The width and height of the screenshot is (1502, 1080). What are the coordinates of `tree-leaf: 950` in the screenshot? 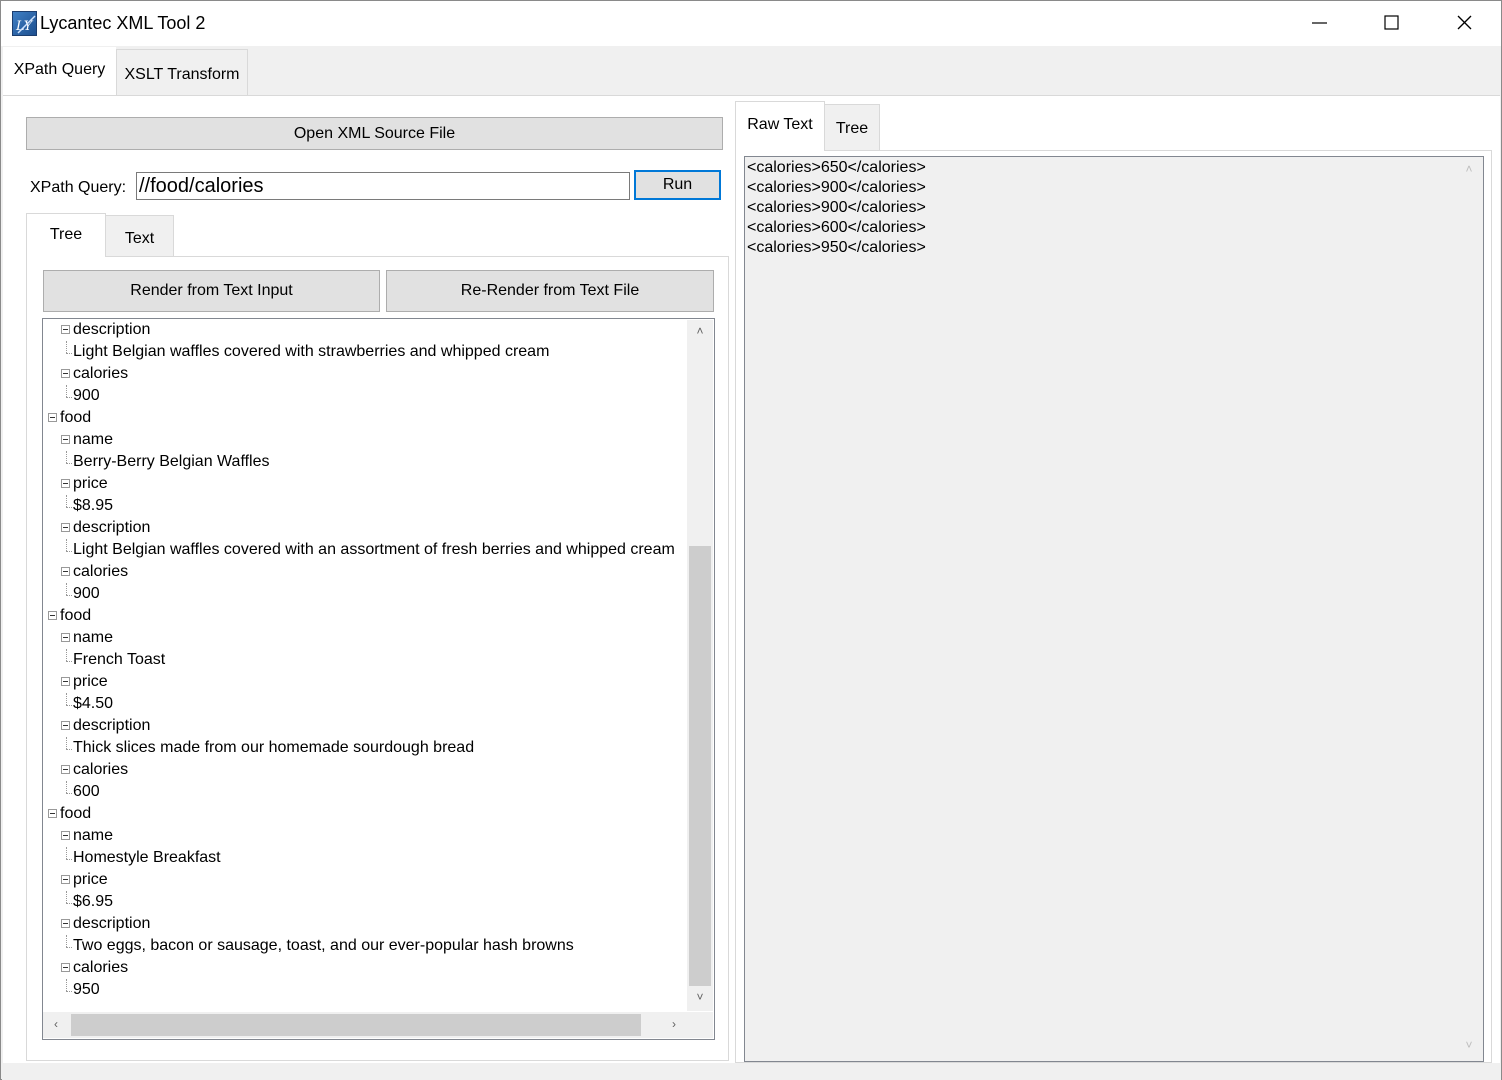 It's located at (373, 990).